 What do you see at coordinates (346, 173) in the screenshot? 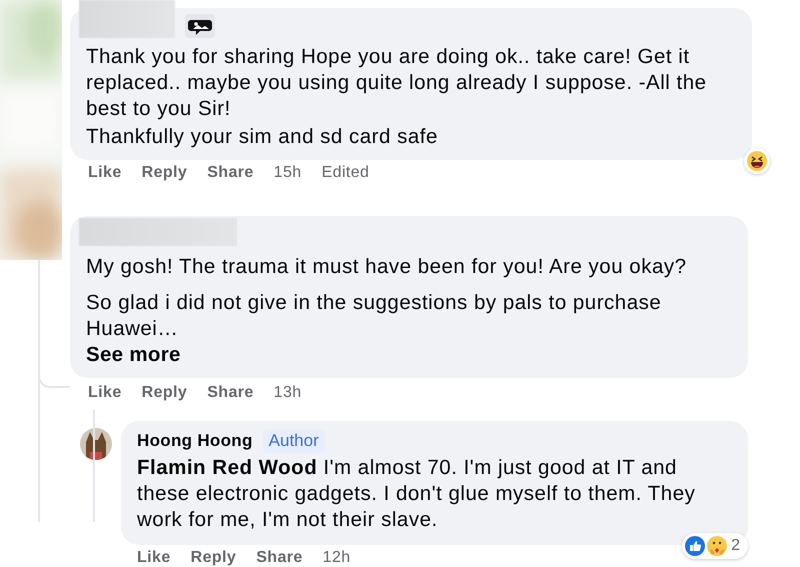
I see `edited-label: Edited` at bounding box center [346, 173].